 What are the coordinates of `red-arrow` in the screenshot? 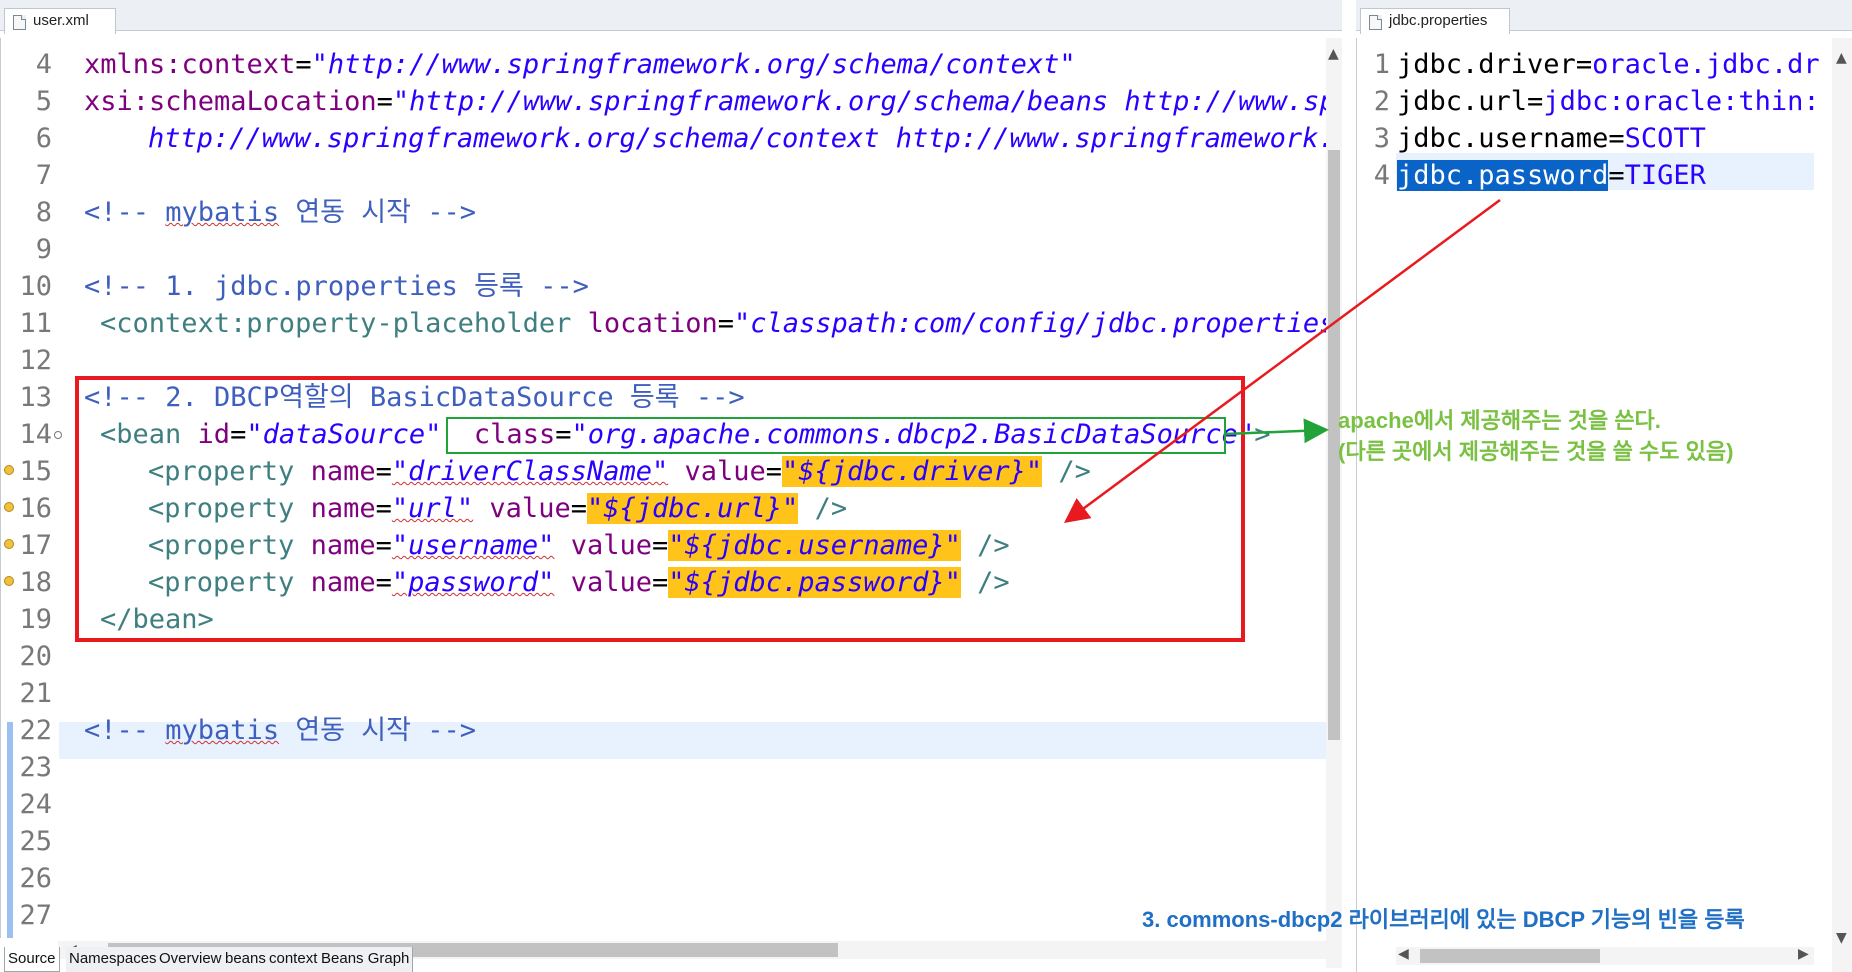 It's located at (1282, 360).